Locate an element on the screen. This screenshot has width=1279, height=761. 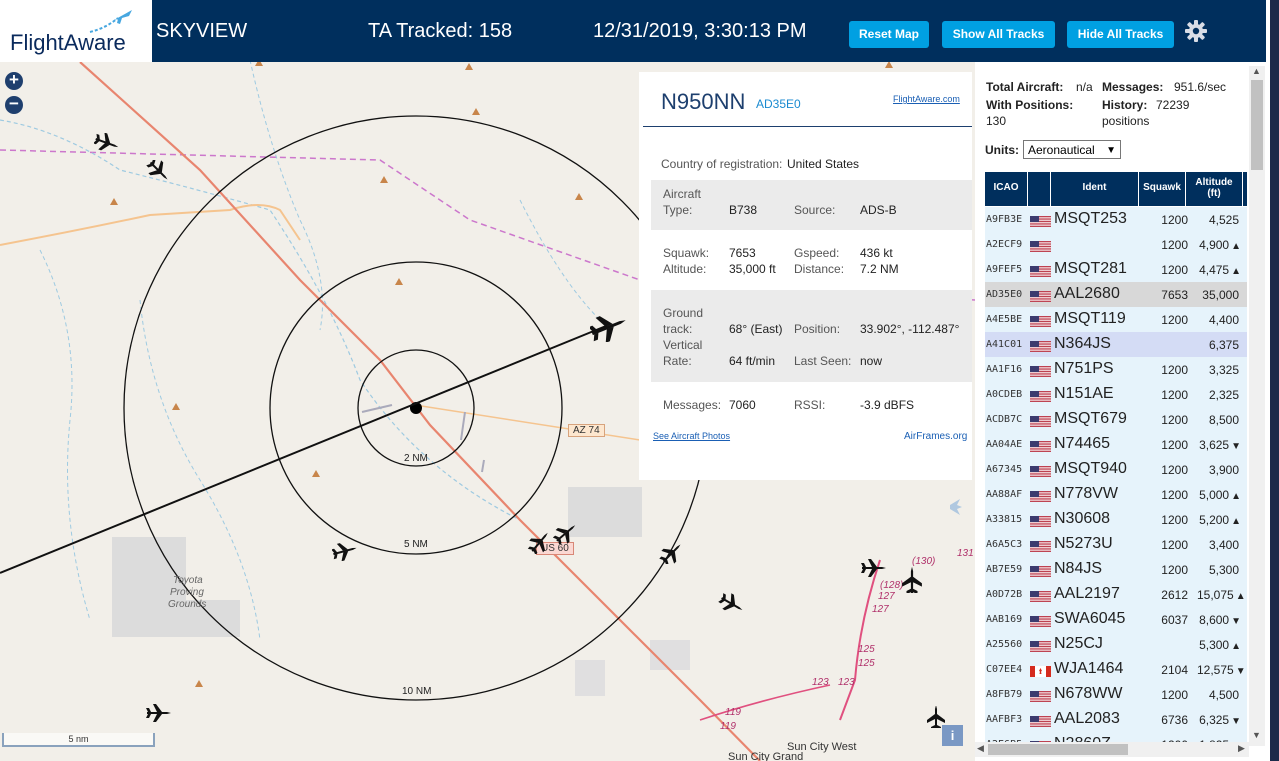
selected-aircraft-icon is located at coordinates (609, 327).